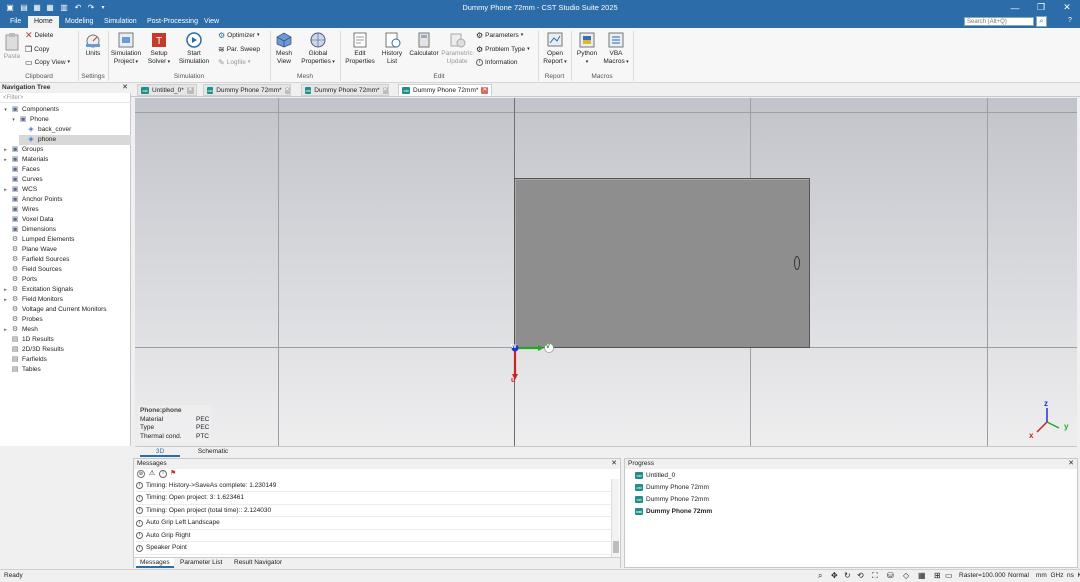 The image size is (1080, 582). What do you see at coordinates (1041, 21) in the screenshot?
I see `search-icon: ⌕` at bounding box center [1041, 21].